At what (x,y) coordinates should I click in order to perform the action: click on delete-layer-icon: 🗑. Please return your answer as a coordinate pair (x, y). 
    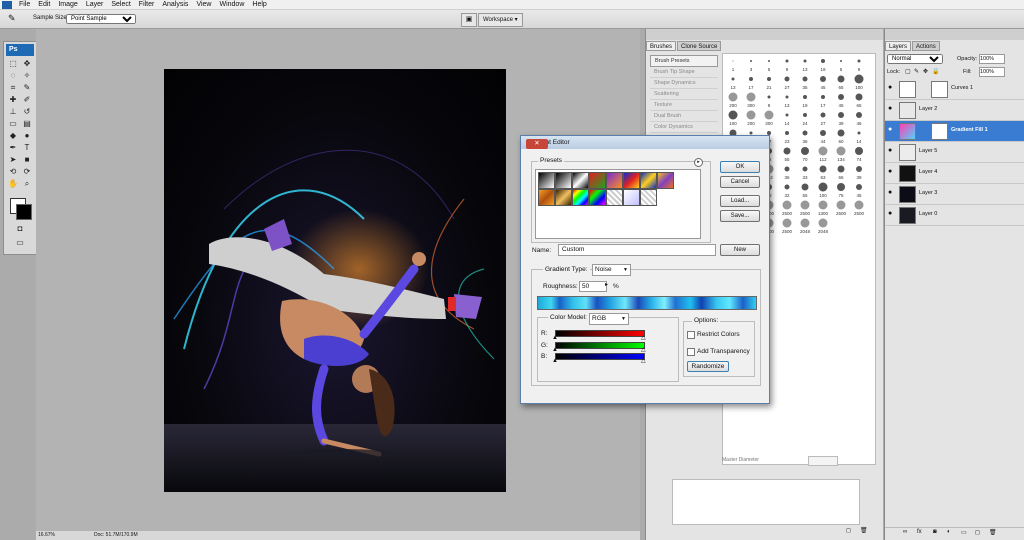
    Looking at the image, I should click on (993, 532).